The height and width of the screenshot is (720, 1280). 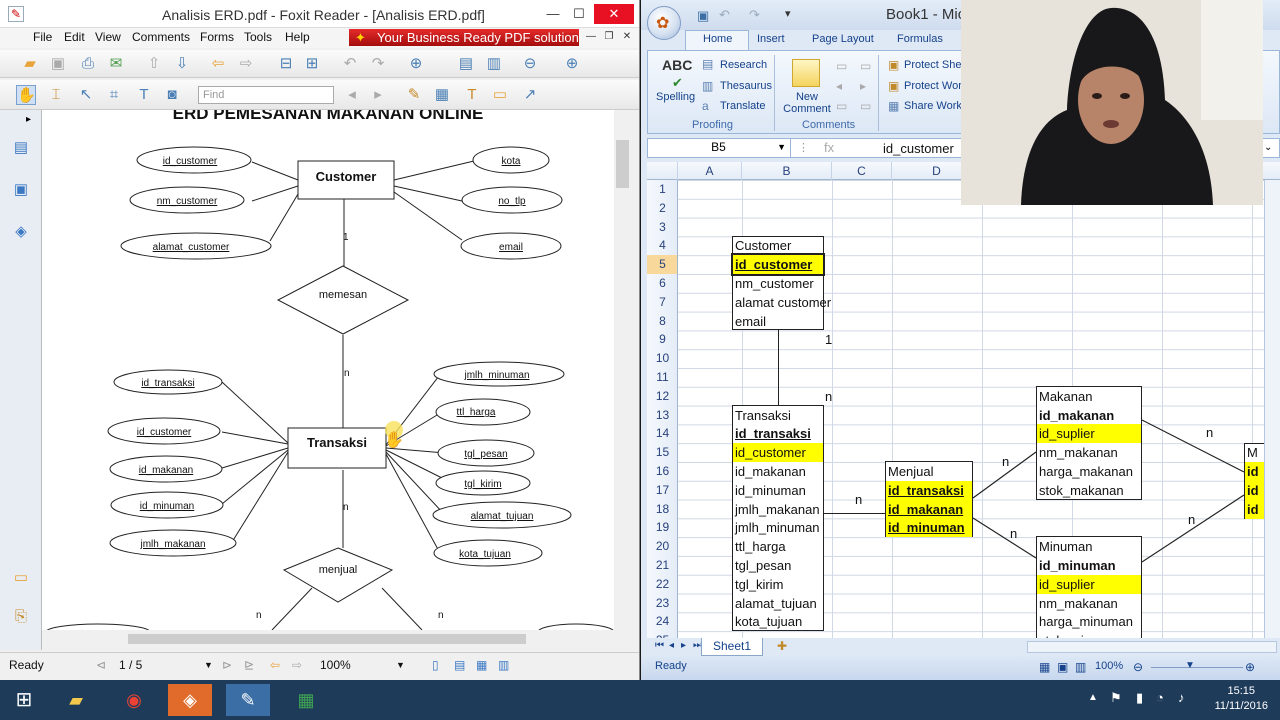 What do you see at coordinates (1089, 452) in the screenshot?
I see `cell-f15: nm_makanan` at bounding box center [1089, 452].